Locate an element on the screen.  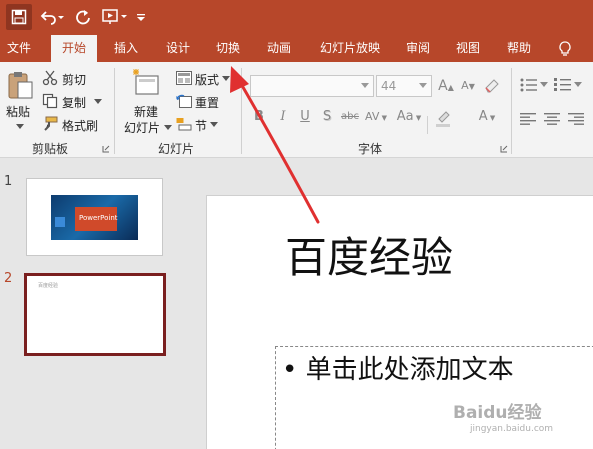
align-left-icon is located at coordinates (528, 119).